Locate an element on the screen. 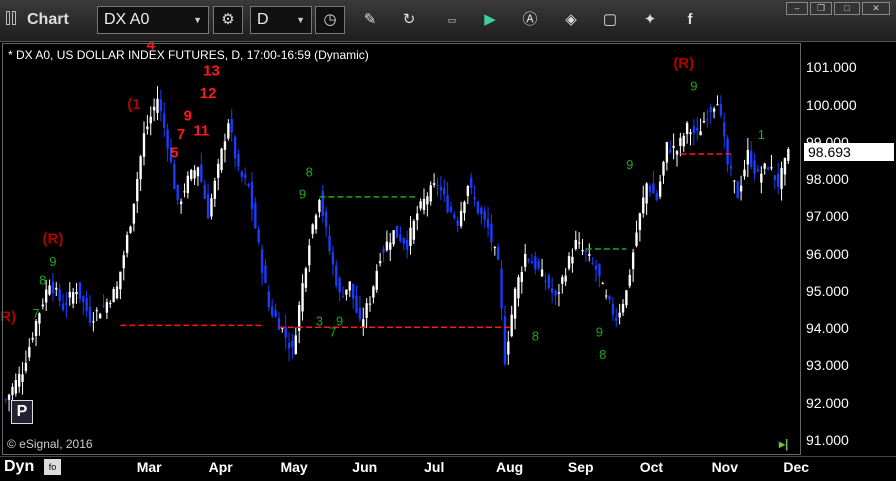 Image resolution: width=896 pixels, height=481 pixels. facebook-icon: f is located at coordinates (690, 20).